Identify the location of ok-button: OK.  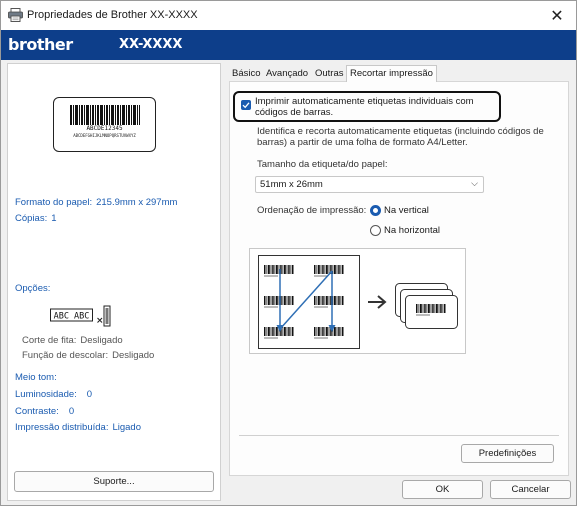
(442, 489).